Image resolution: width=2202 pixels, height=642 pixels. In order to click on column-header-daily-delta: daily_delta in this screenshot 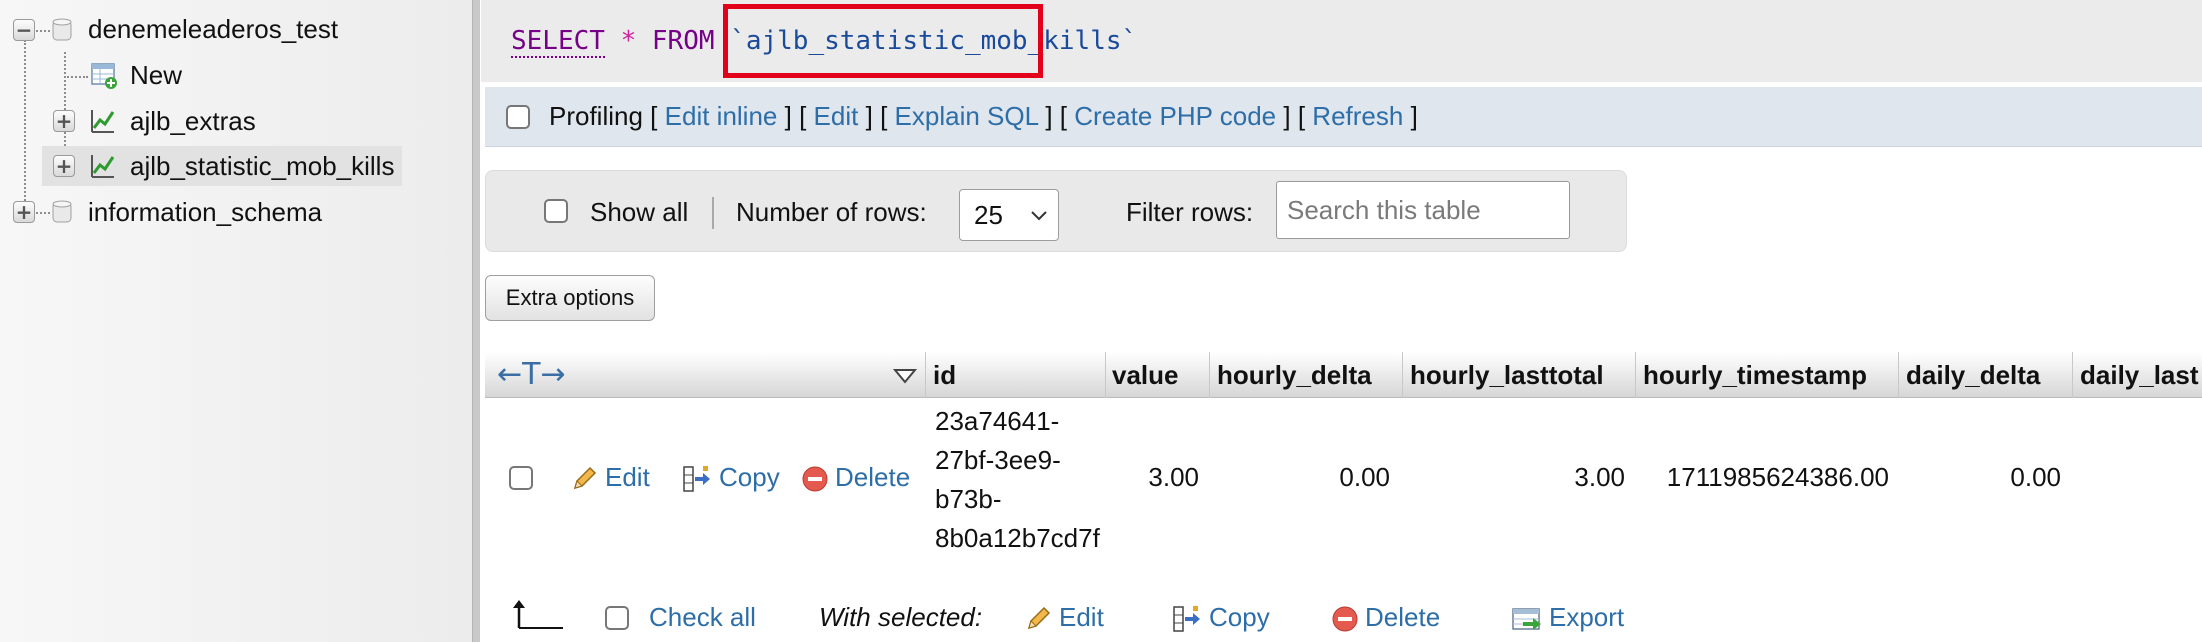, I will do `click(1973, 375)`.